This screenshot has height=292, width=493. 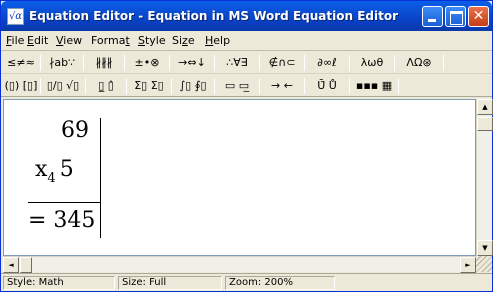 What do you see at coordinates (282, 86) in the screenshot?
I see `labeled-arrow-palette: → ←` at bounding box center [282, 86].